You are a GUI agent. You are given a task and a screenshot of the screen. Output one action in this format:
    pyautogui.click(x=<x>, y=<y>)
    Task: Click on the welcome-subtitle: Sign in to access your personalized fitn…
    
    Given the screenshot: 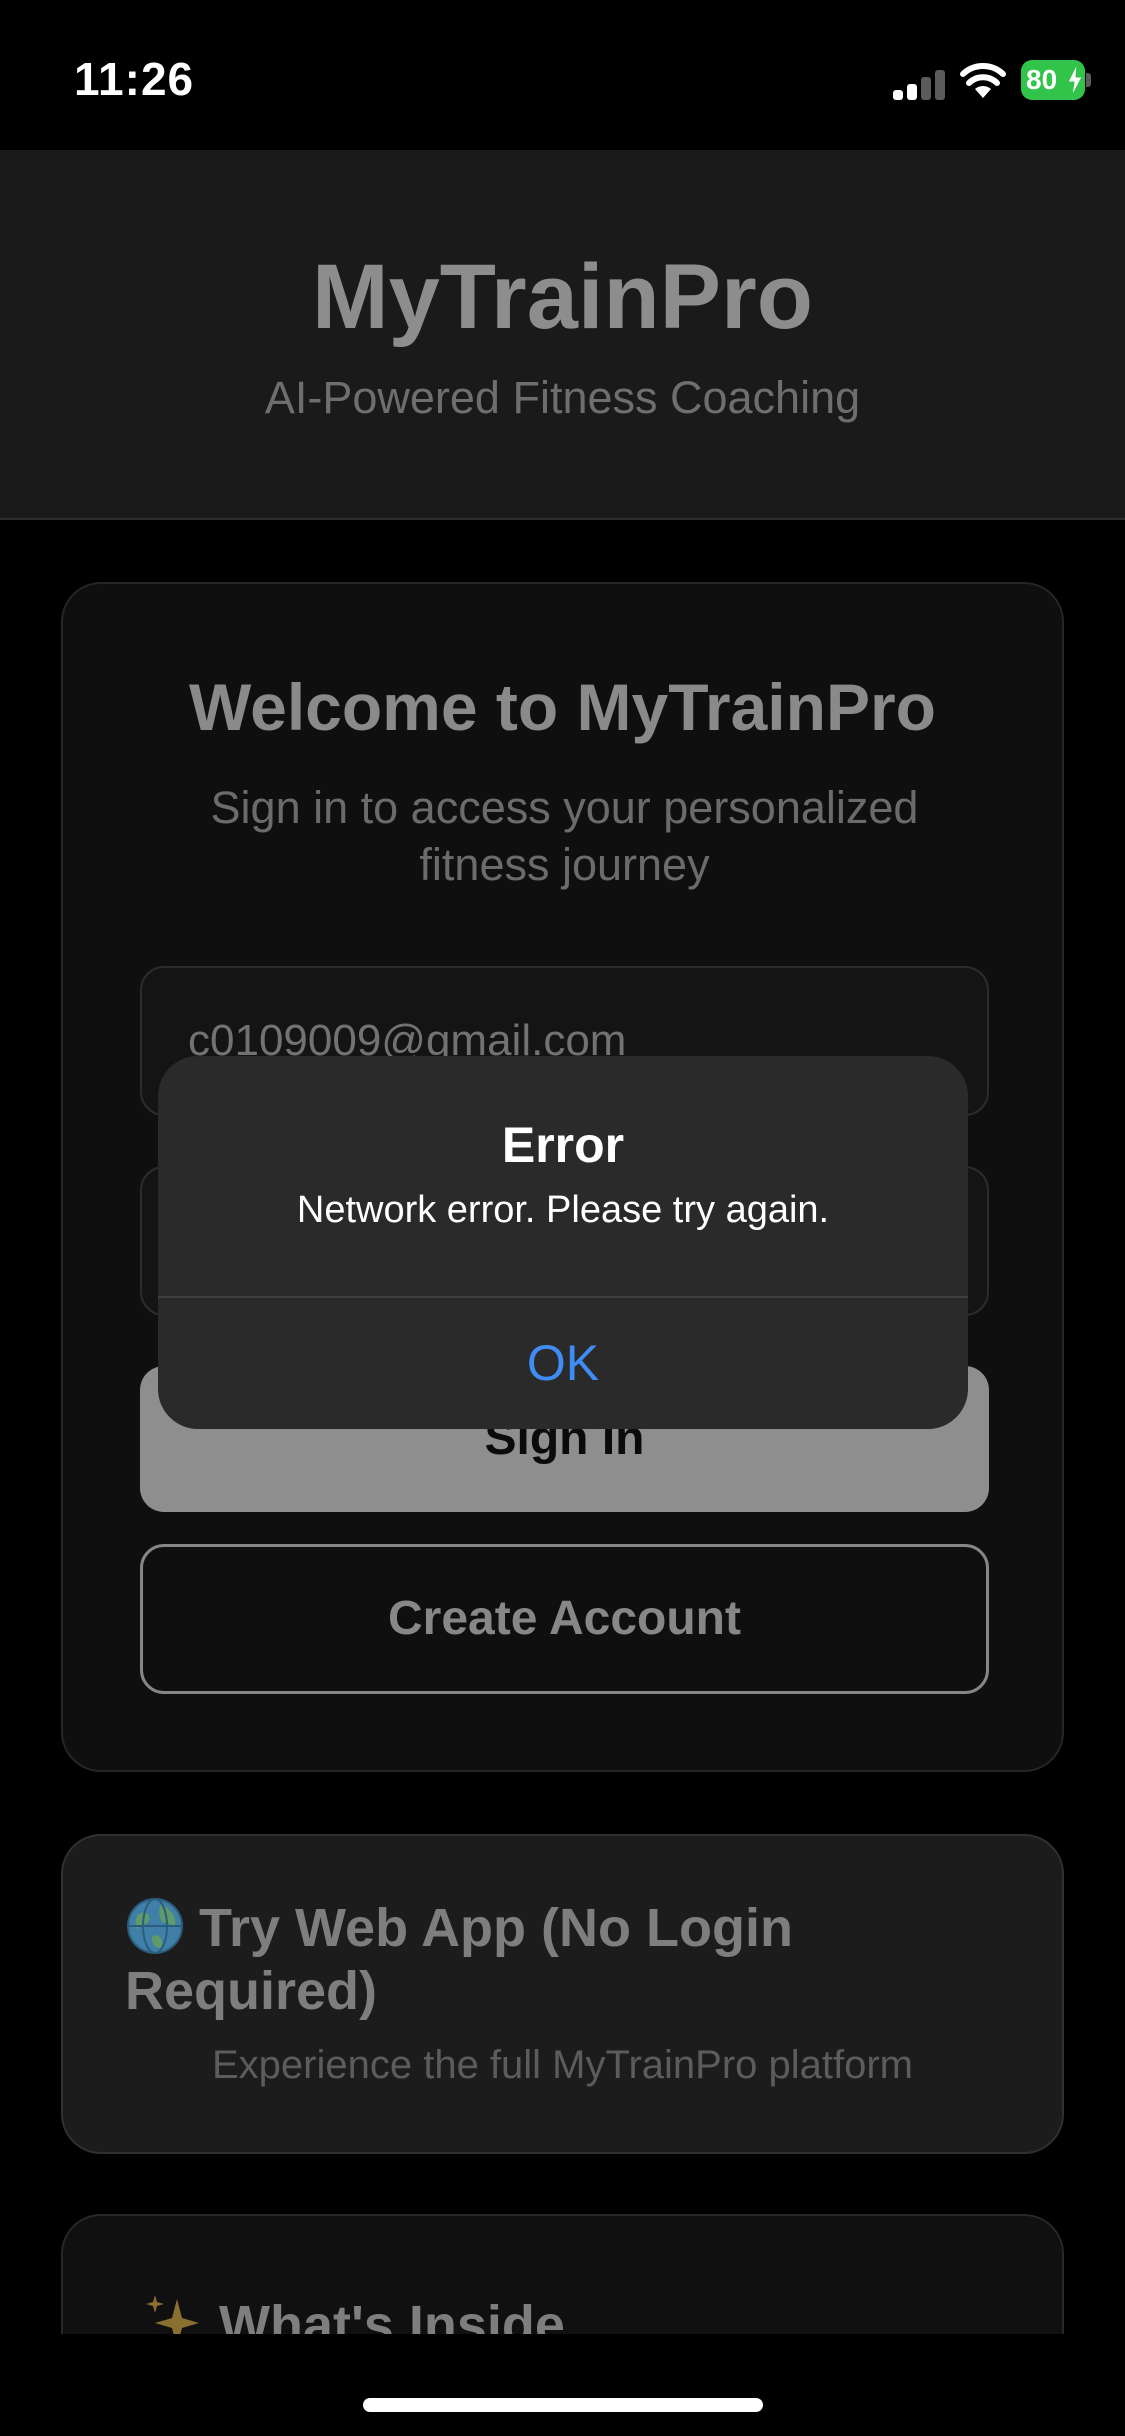 What is the action you would take?
    pyautogui.click(x=564, y=836)
    